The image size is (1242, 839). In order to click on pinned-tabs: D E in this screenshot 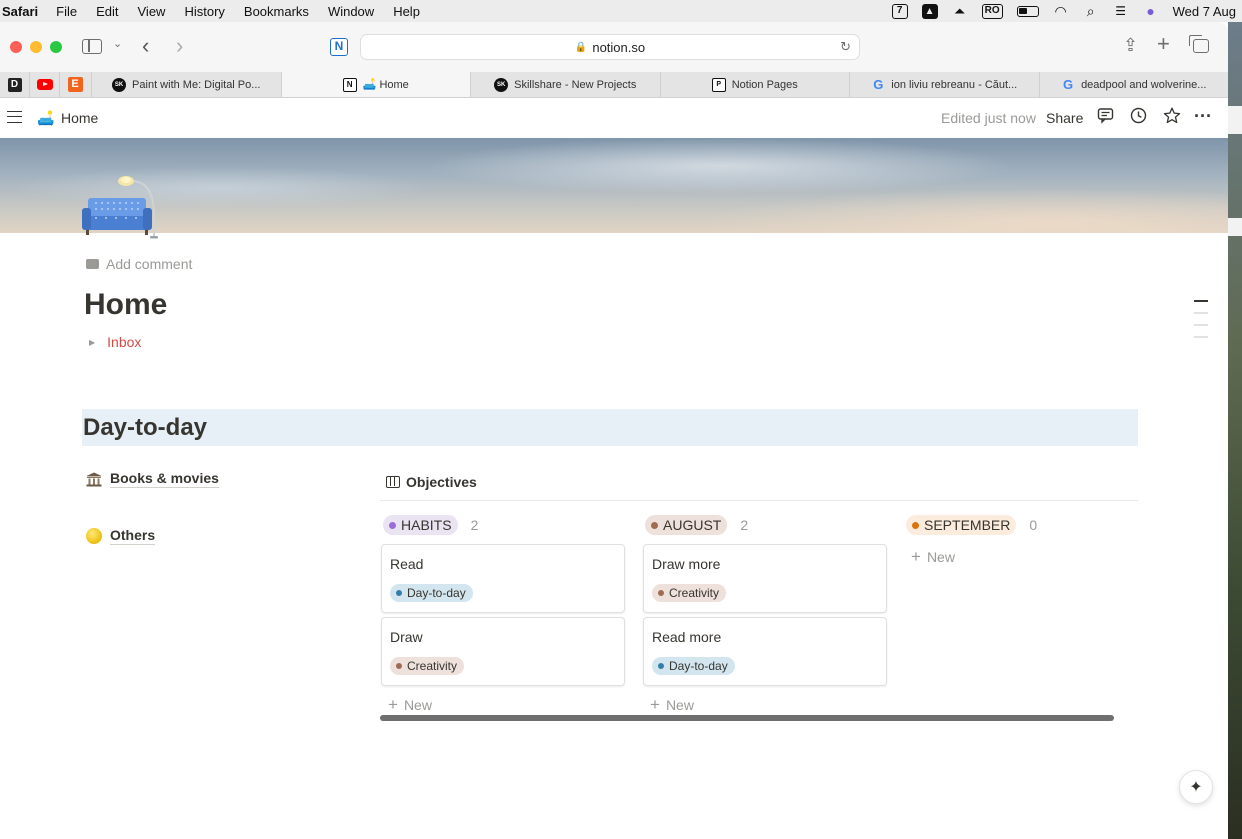, I will do `click(46, 84)`.